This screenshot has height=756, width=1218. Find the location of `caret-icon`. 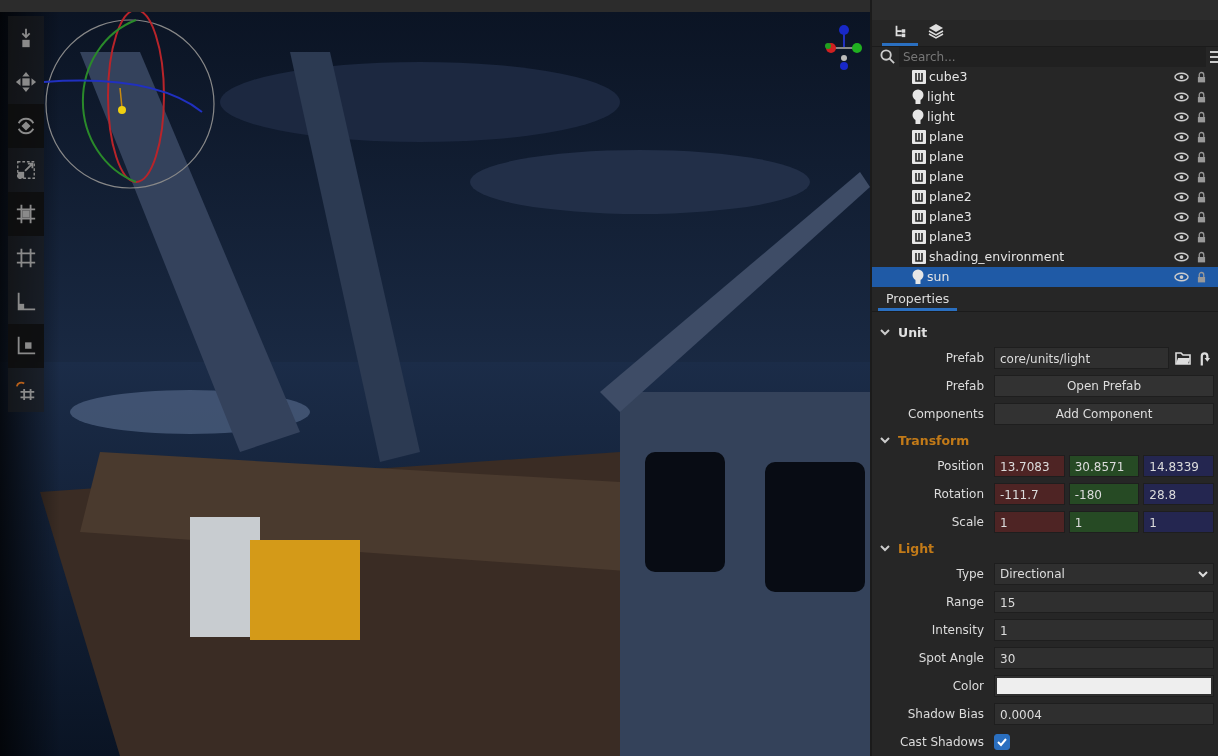

caret-icon is located at coordinates (1203, 574).